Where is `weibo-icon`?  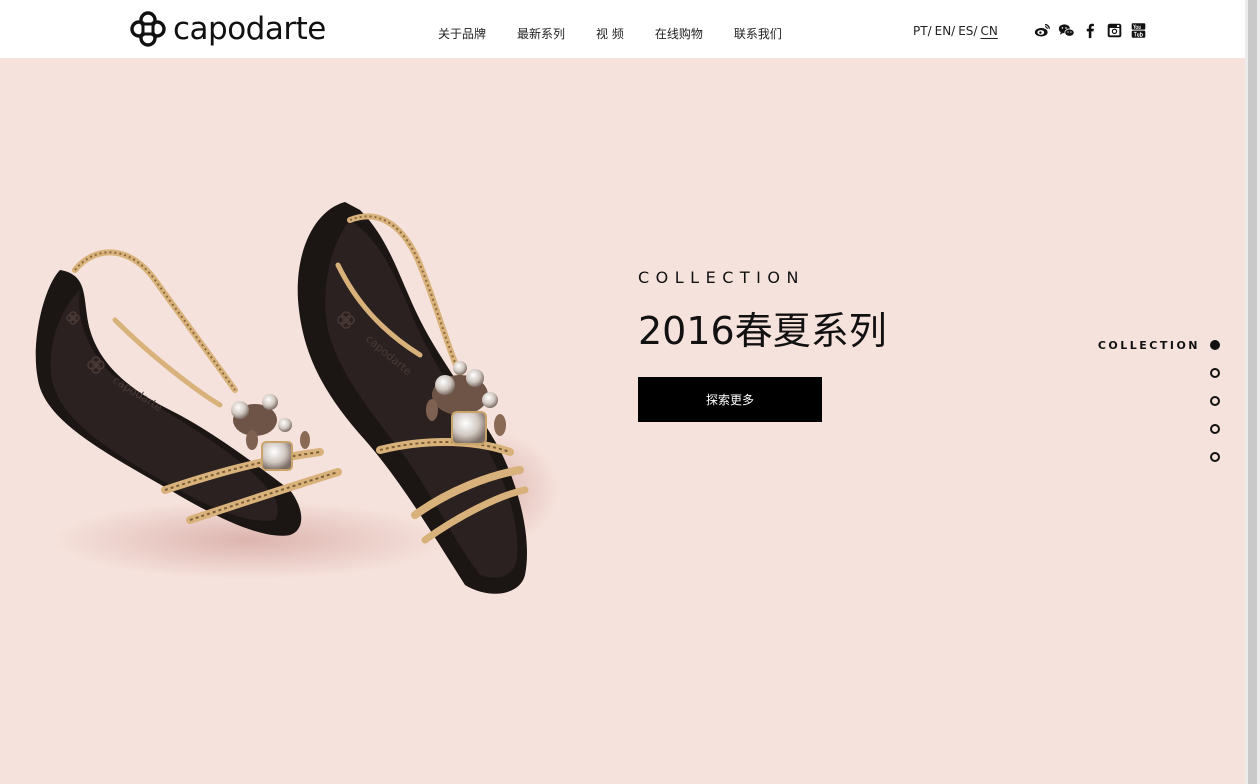
weibo-icon is located at coordinates (1042, 30).